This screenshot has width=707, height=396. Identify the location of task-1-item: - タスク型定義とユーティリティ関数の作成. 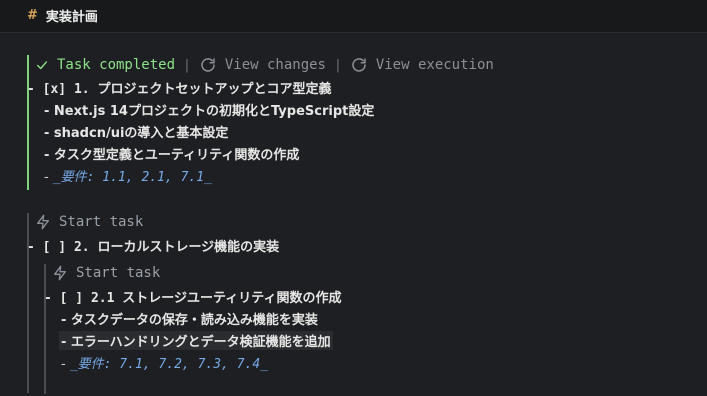
(172, 155).